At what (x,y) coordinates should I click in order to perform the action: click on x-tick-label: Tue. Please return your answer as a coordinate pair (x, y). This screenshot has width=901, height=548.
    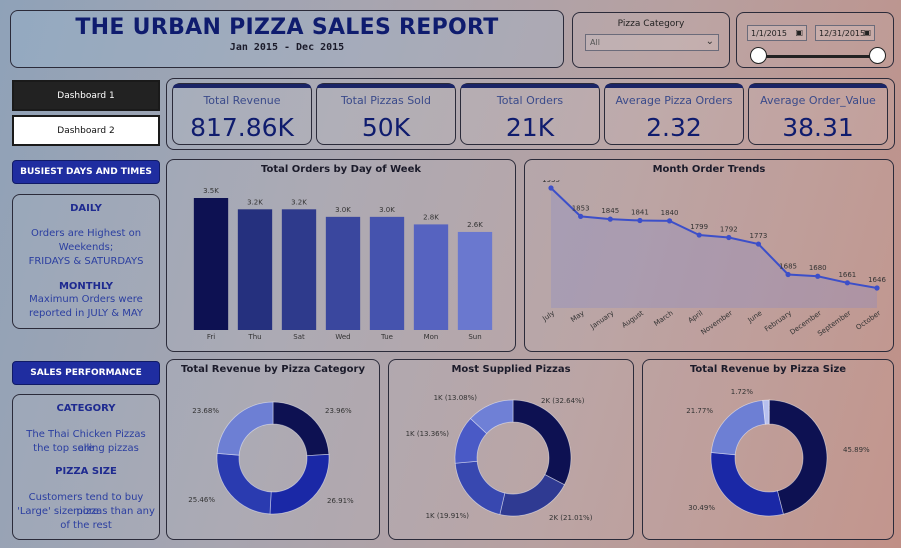
    Looking at the image, I should click on (386, 337).